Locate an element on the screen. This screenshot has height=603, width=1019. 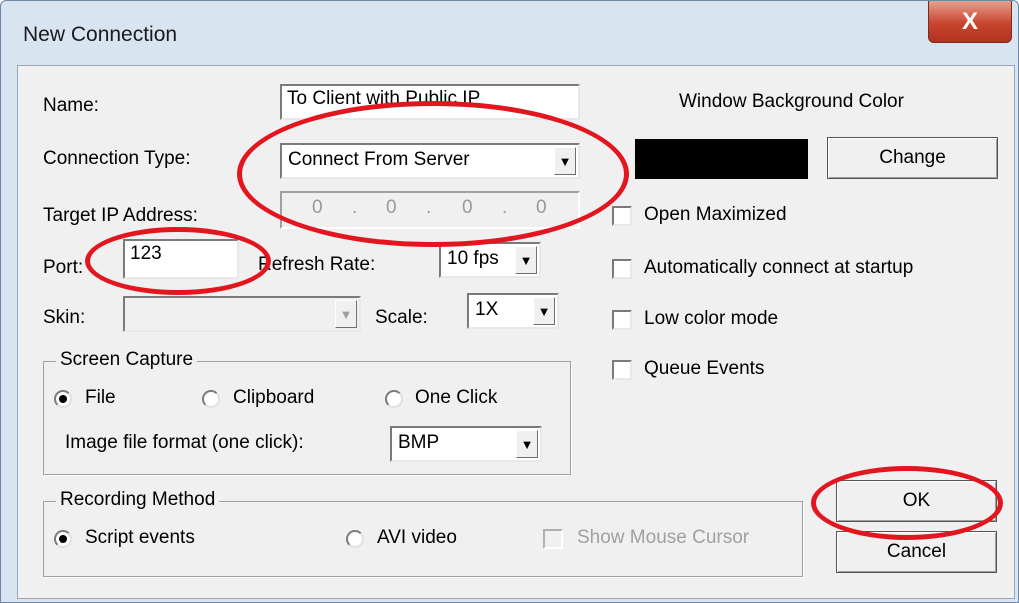
ok-button: OK is located at coordinates (916, 501).